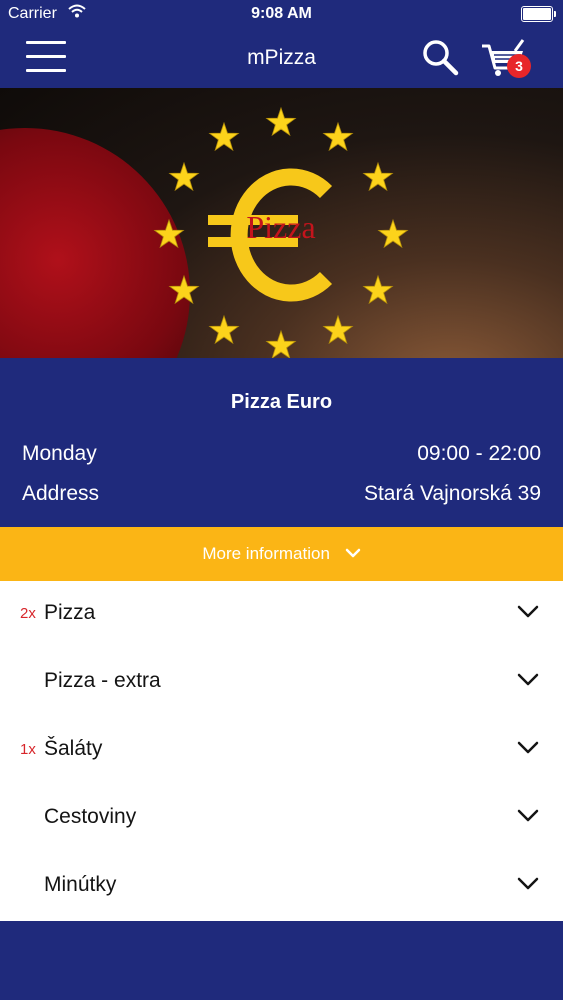  Describe the element at coordinates (61, 493) in the screenshot. I see `address-label: Address` at that location.